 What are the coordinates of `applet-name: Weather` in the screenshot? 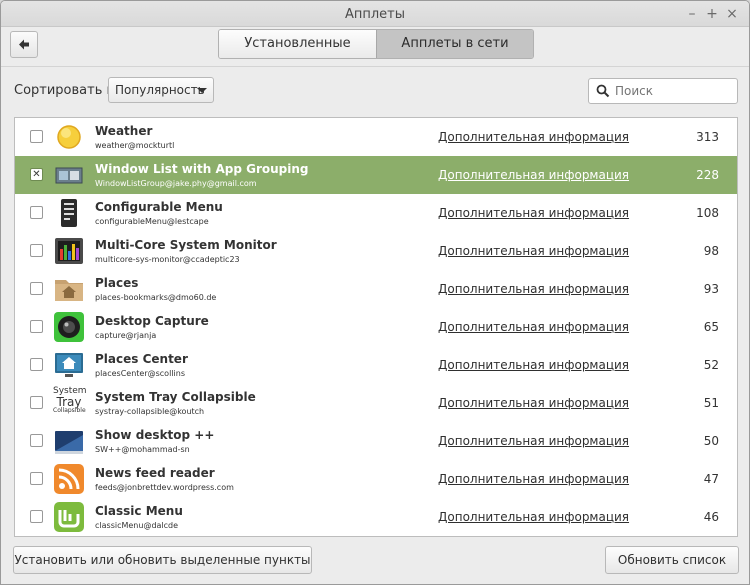 It's located at (124, 131).